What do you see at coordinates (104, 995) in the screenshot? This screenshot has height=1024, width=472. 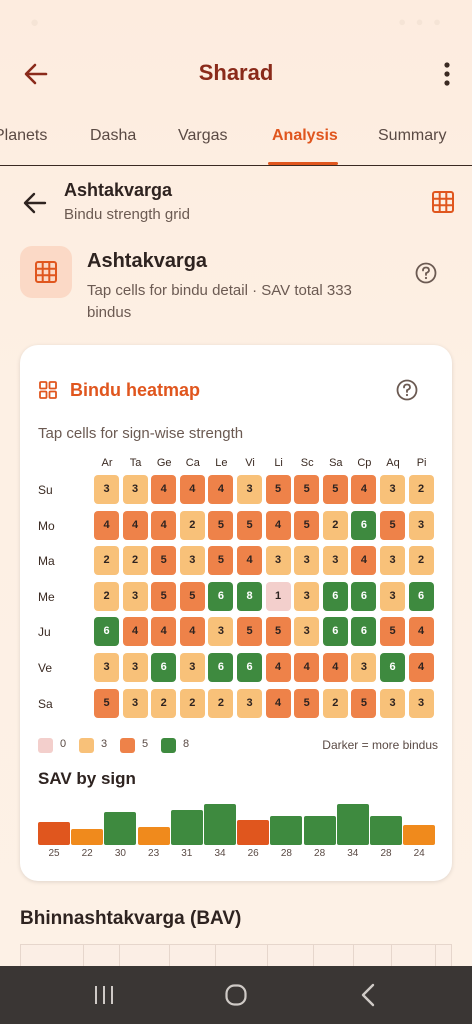 I see `recents-icon` at bounding box center [104, 995].